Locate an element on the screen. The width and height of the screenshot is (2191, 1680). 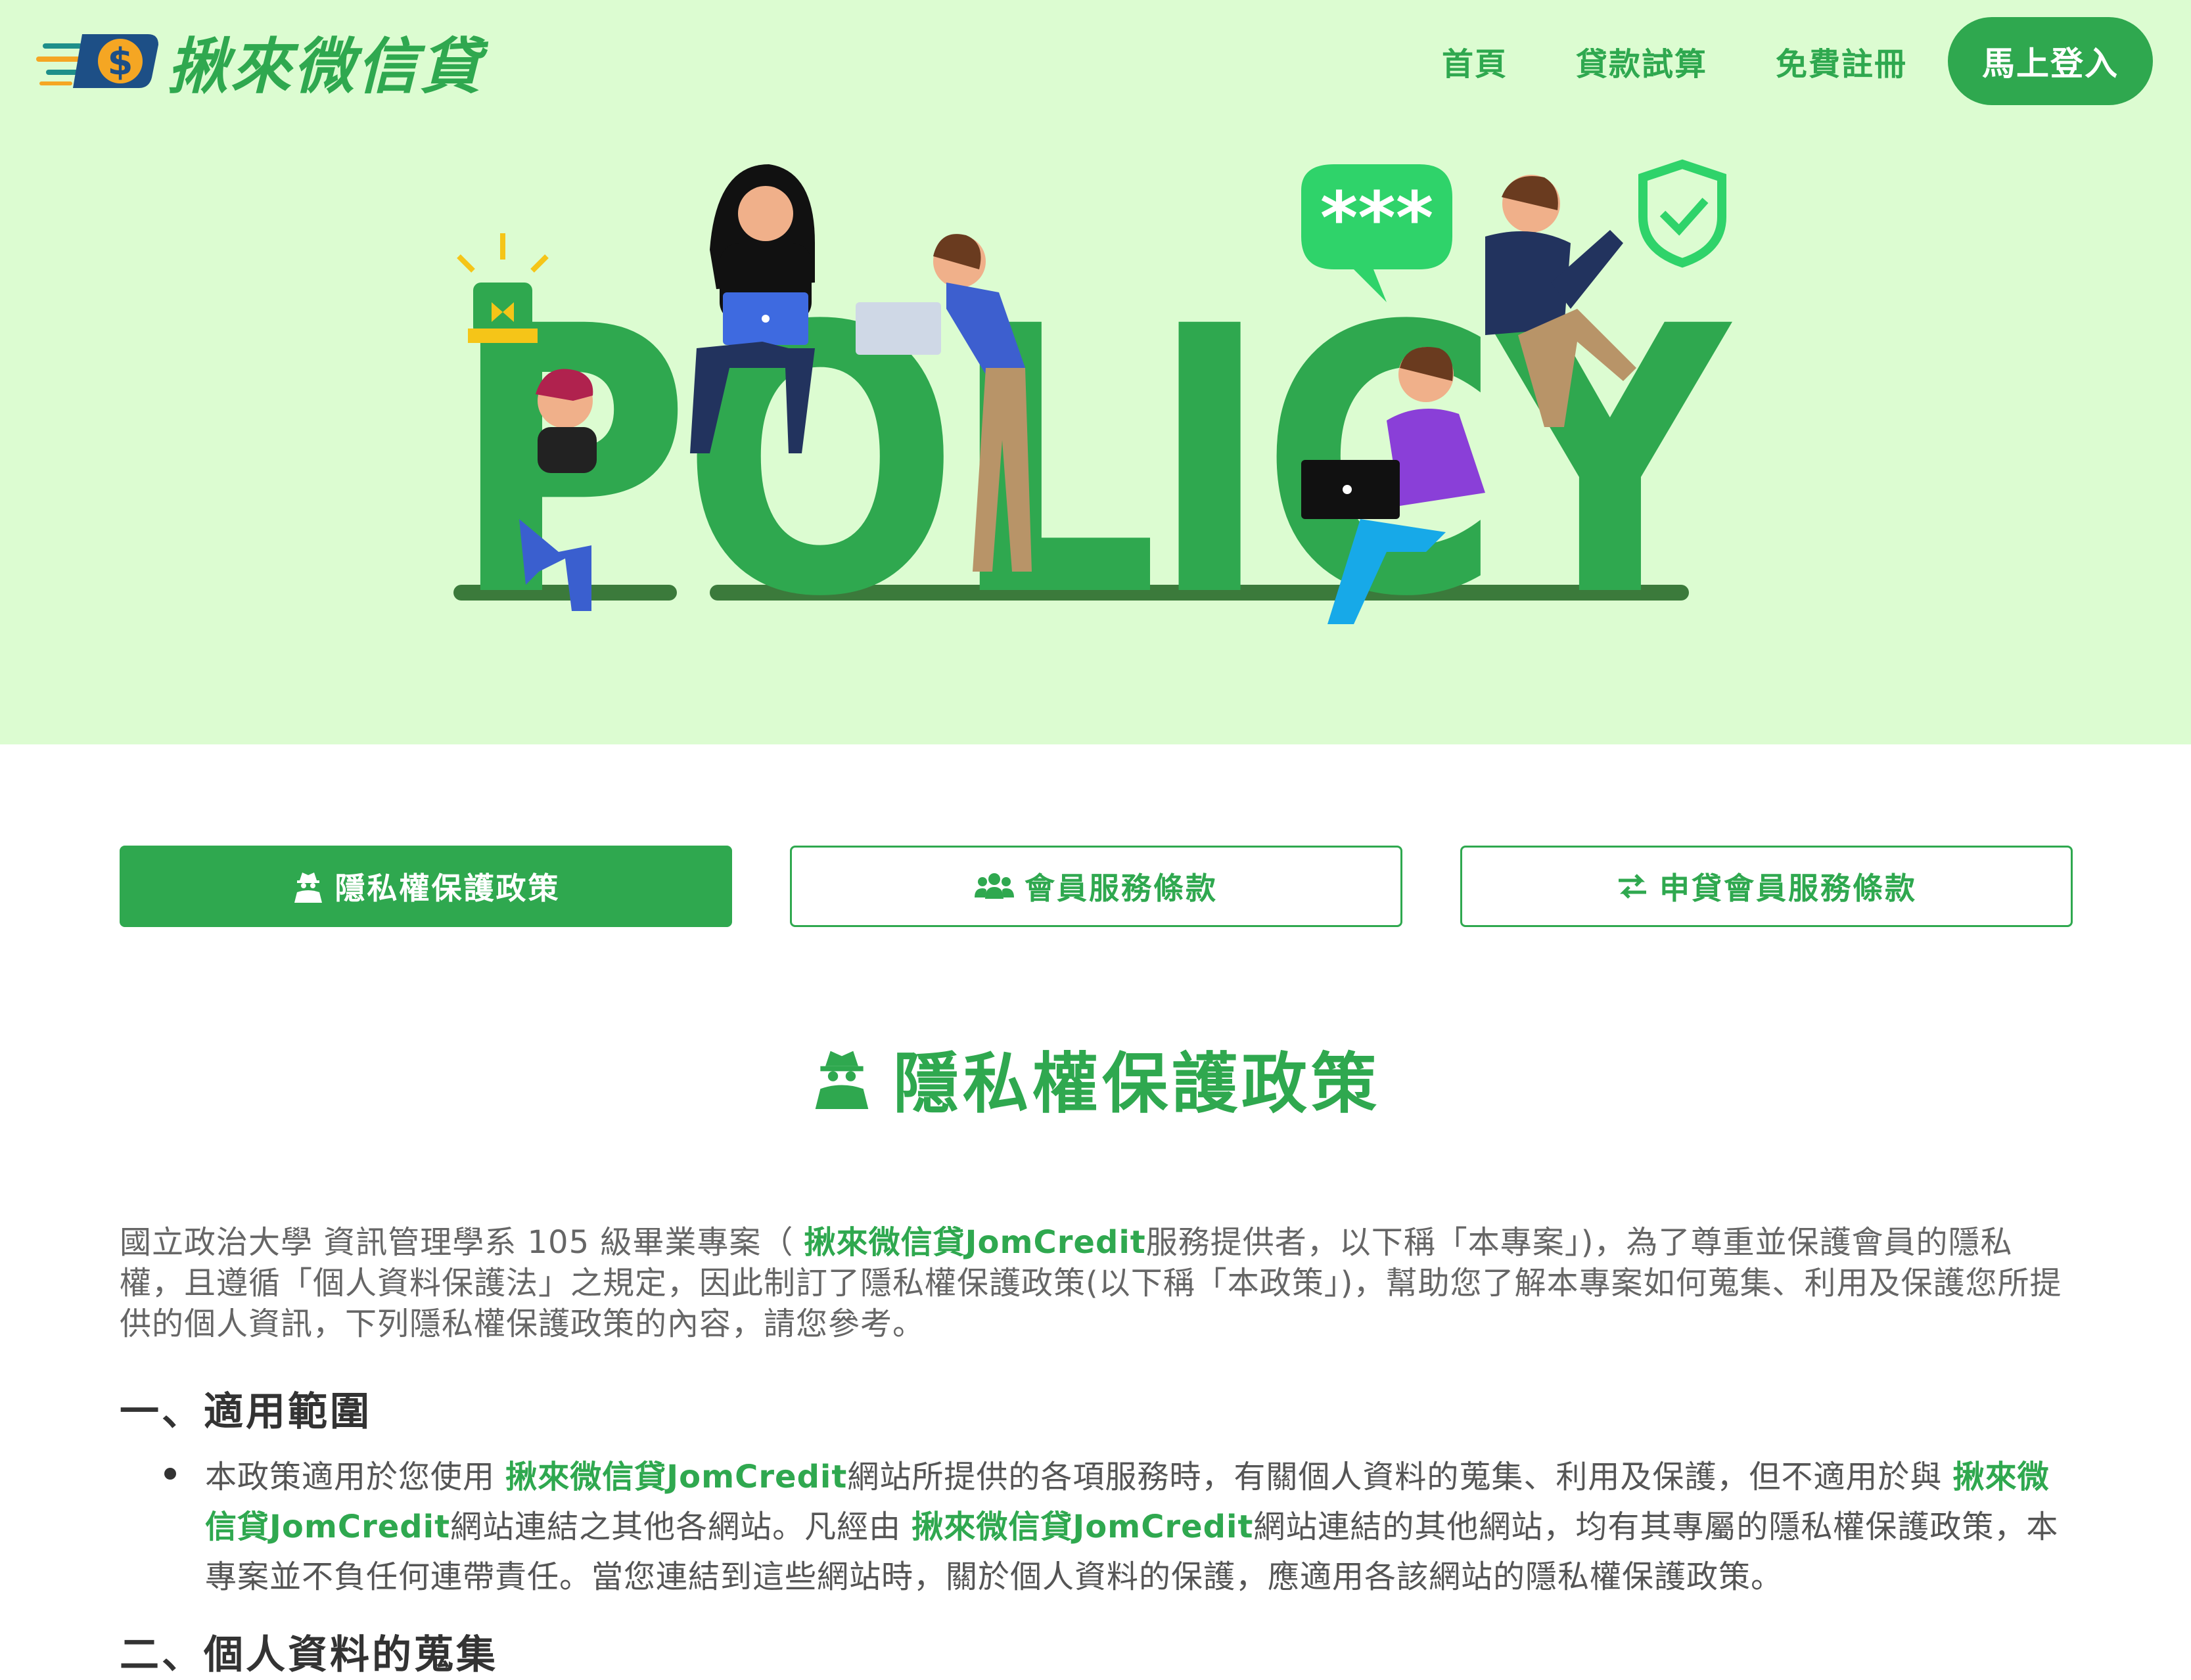
section-heading-collection: 二、個人資料的蒐集 is located at coordinates (309, 1655).